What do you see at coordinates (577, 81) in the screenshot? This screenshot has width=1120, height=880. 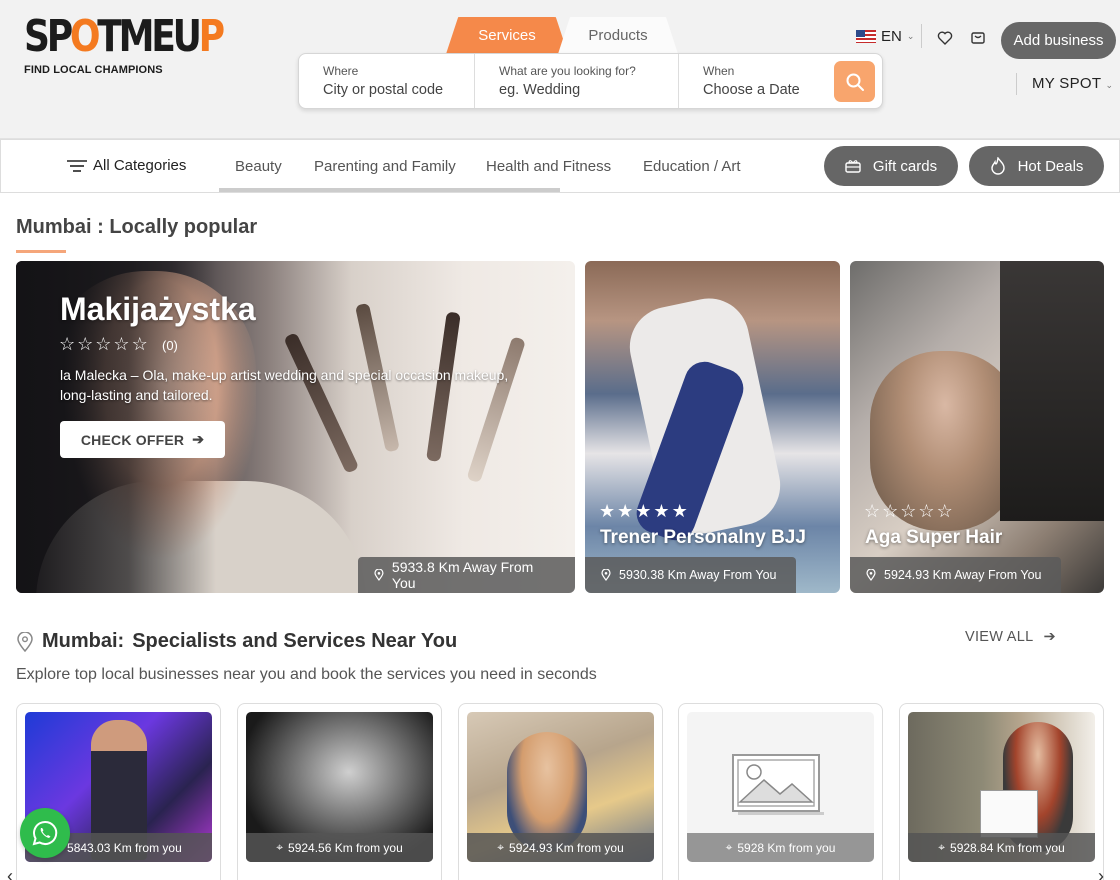 I see `what-field: What are you looking for? eg. Wedding` at bounding box center [577, 81].